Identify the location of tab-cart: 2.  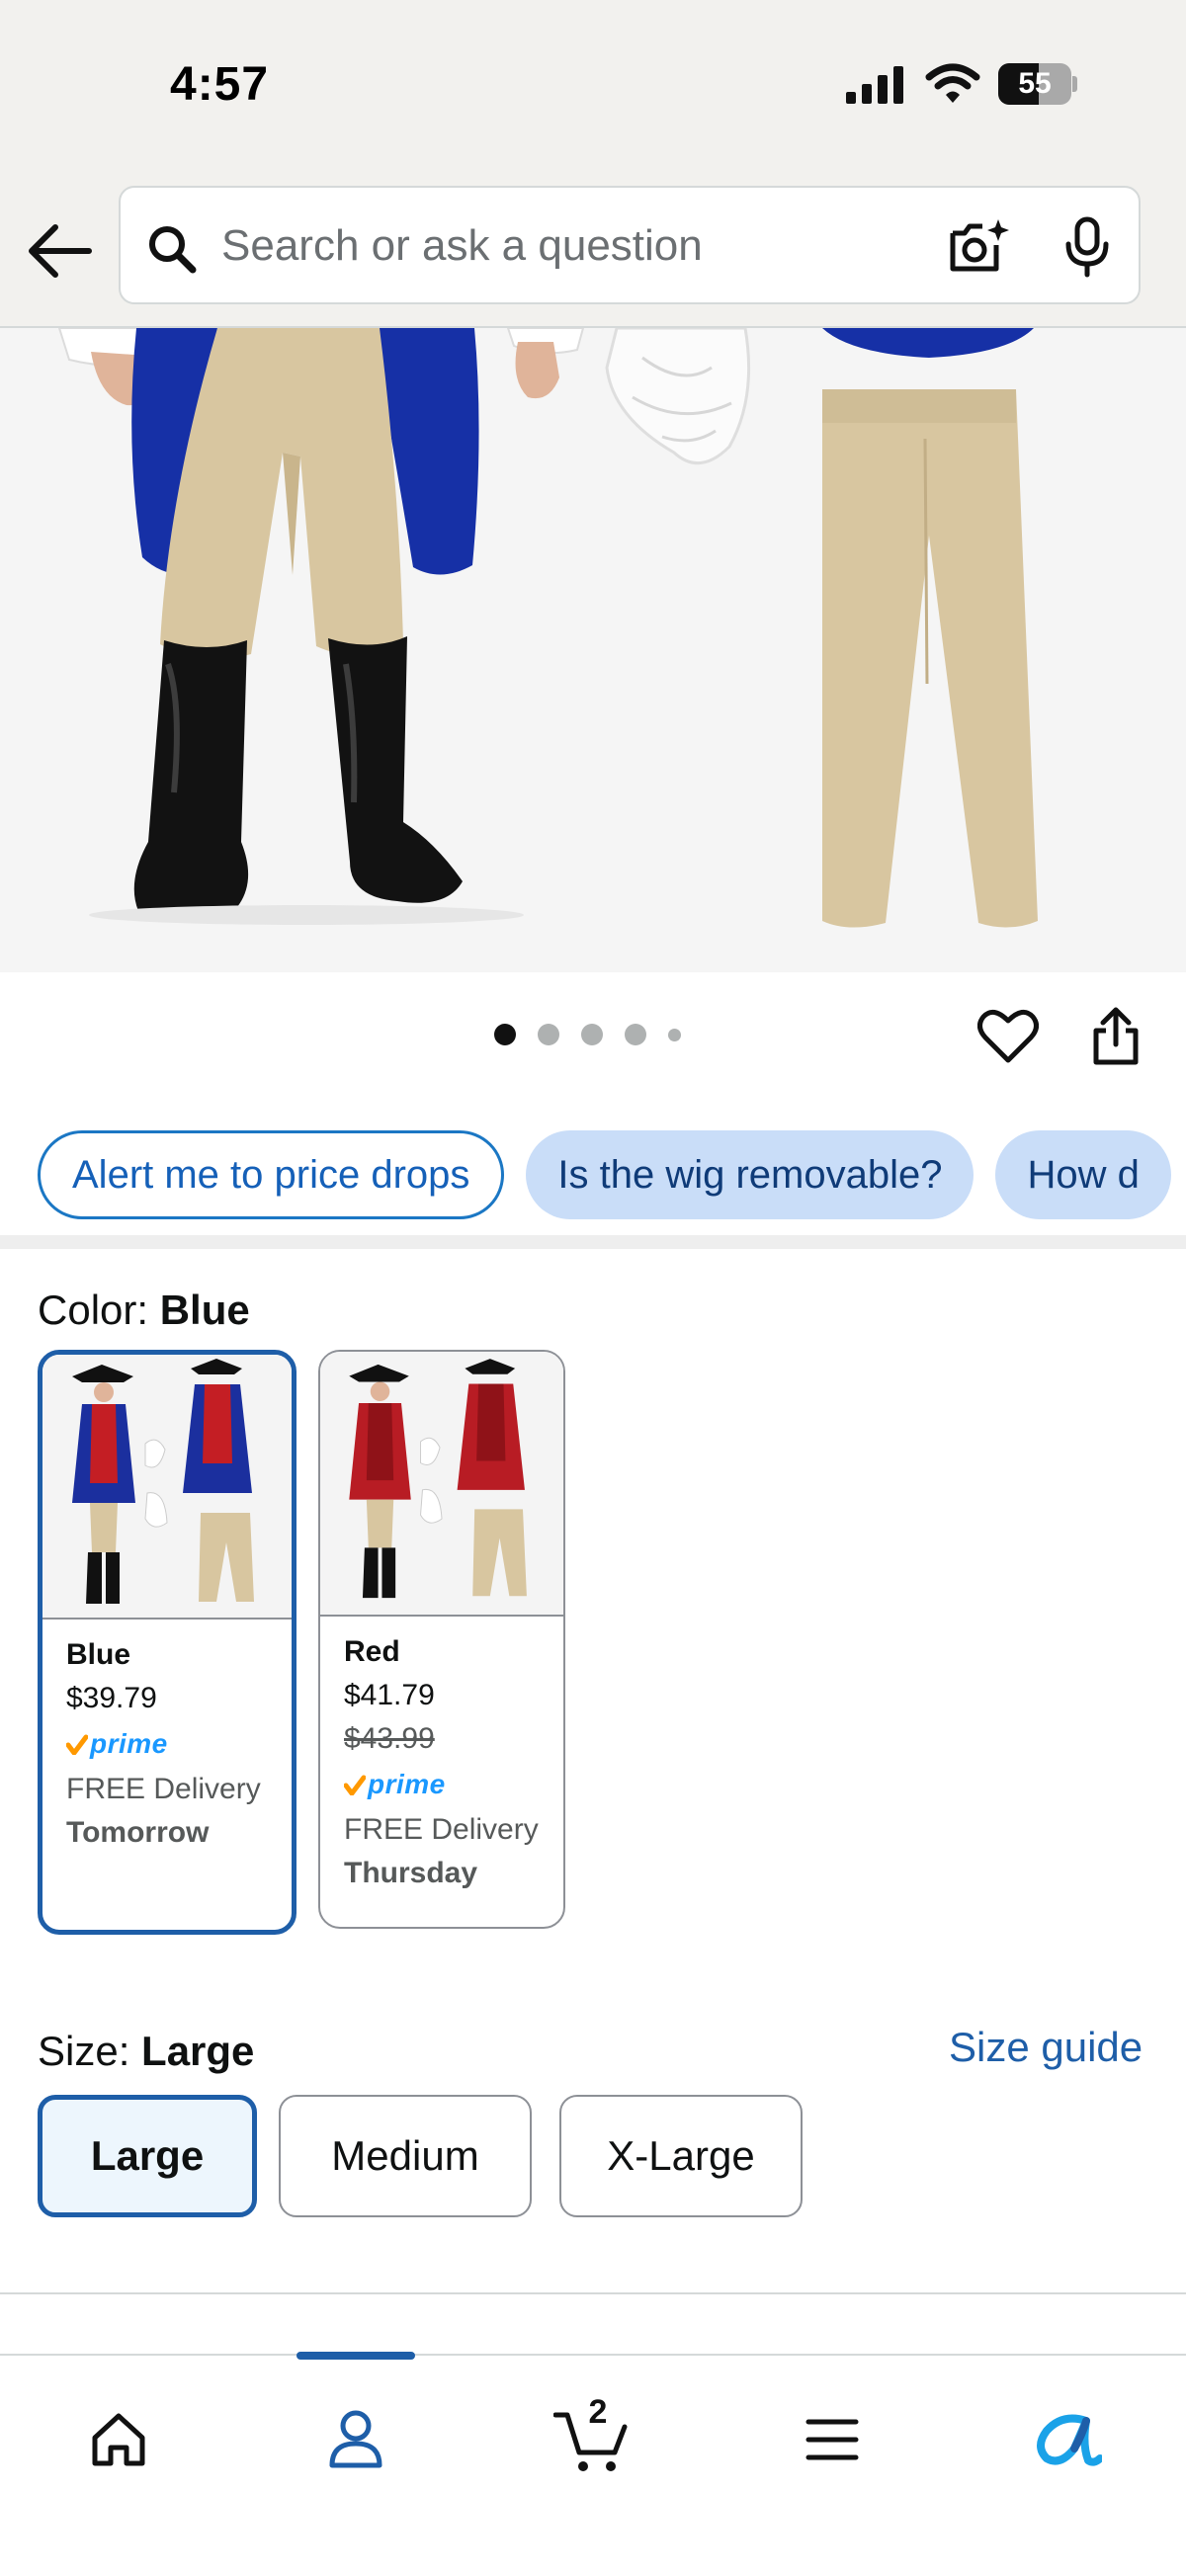
(591, 2438).